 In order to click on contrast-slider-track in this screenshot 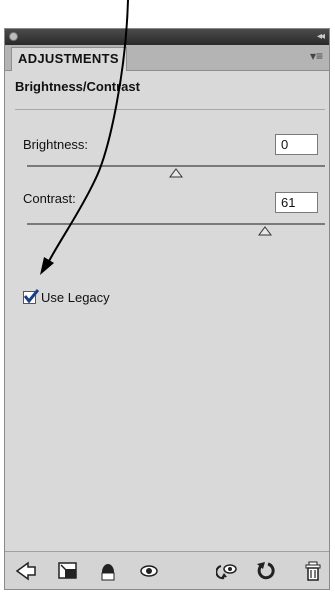, I will do `click(176, 224)`.